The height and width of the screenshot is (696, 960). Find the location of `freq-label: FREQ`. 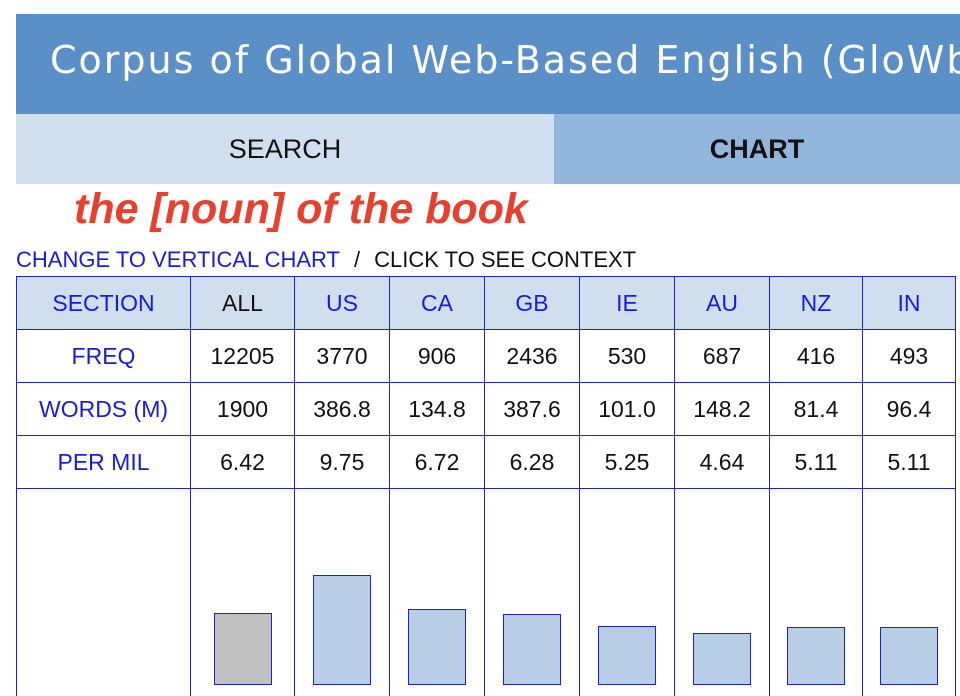

freq-label: FREQ is located at coordinates (103, 356).